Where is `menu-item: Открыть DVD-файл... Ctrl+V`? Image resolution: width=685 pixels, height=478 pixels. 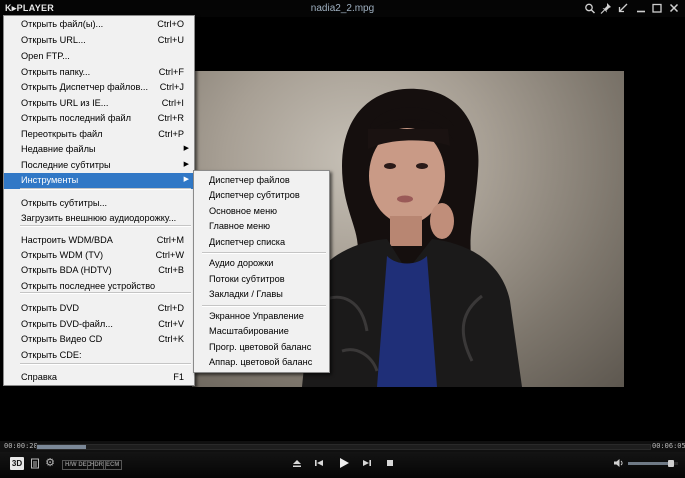 menu-item: Открыть DVD-файл... Ctrl+V is located at coordinates (99, 325).